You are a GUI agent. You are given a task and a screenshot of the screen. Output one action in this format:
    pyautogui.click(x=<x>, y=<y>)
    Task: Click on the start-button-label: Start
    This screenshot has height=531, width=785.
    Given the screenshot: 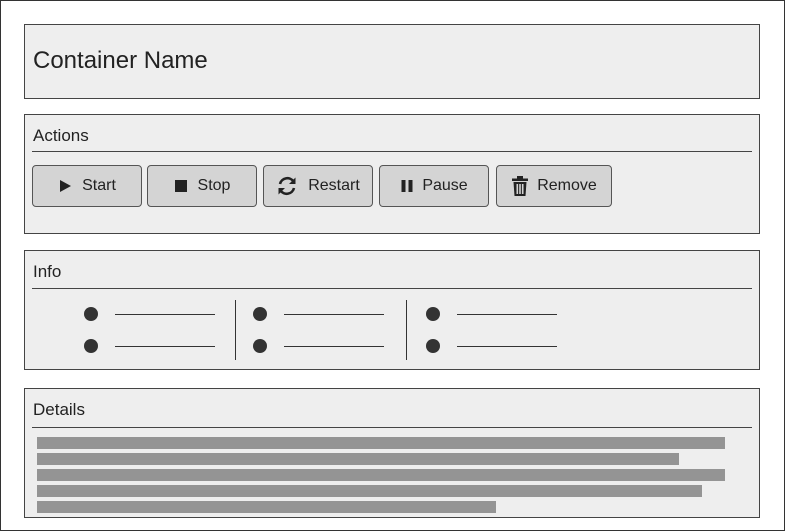 What is the action you would take?
    pyautogui.click(x=99, y=185)
    